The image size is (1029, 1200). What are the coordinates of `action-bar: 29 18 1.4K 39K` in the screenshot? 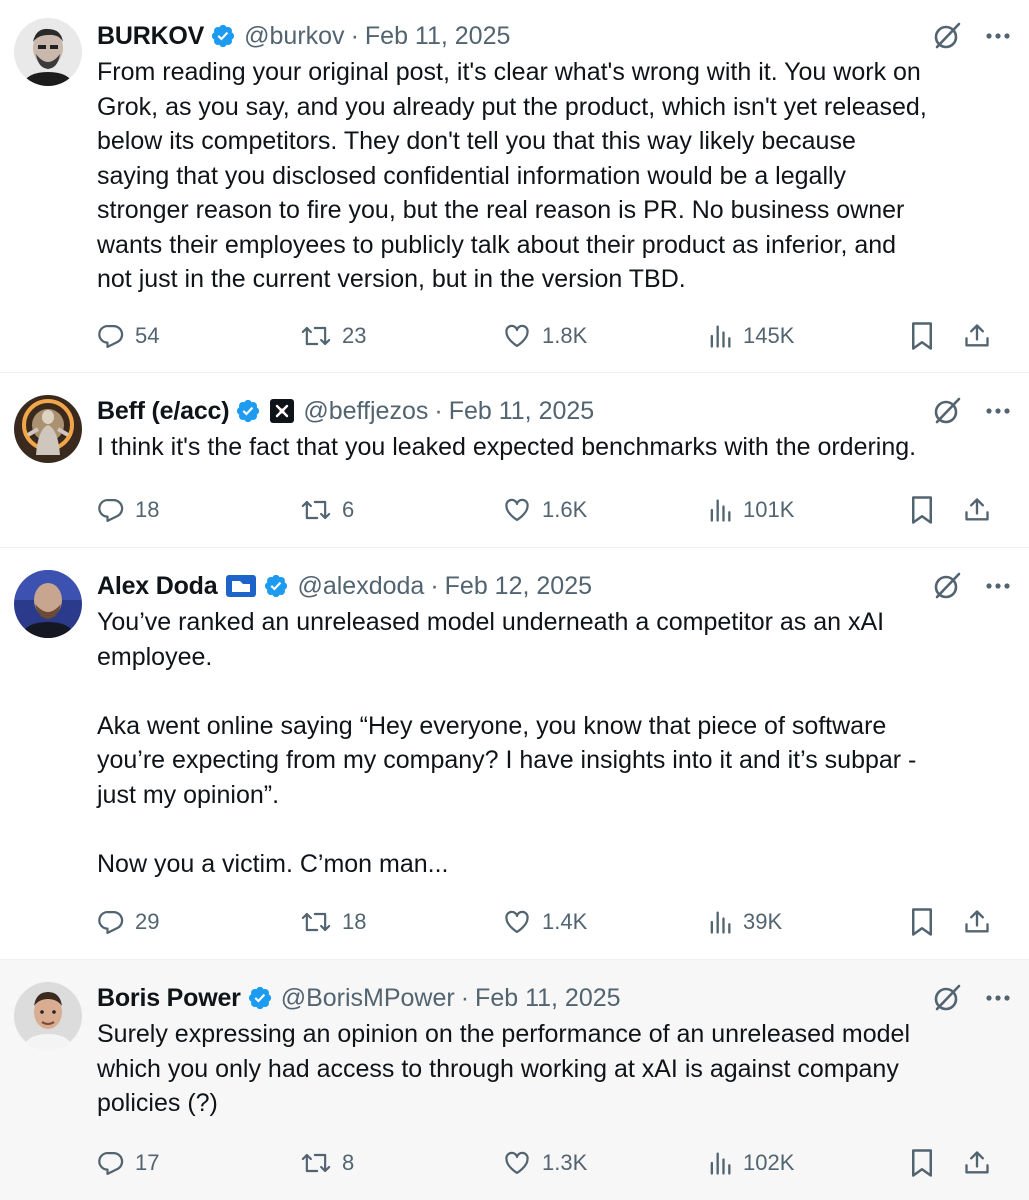 It's located at (545, 922).